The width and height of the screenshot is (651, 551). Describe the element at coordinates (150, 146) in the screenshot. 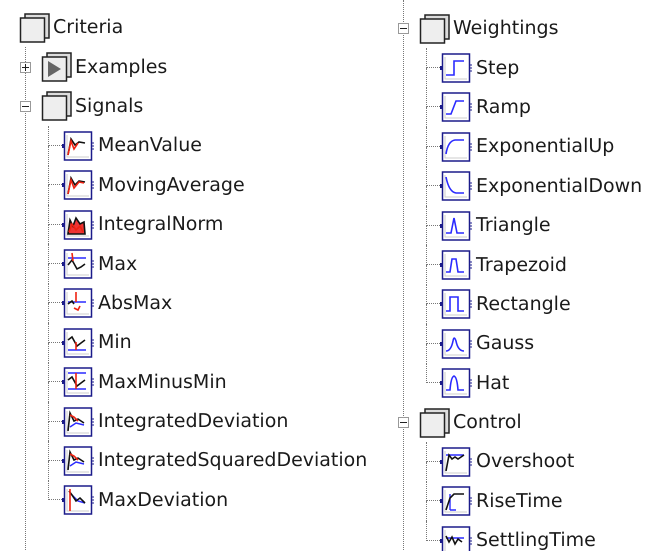

I see `tree-item: MeanValue` at that location.